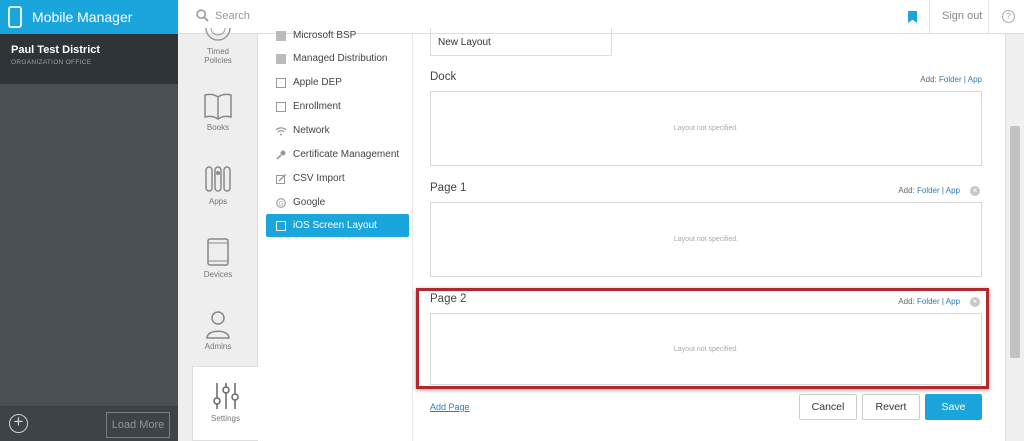  What do you see at coordinates (912, 17) in the screenshot?
I see `bookmark-icon` at bounding box center [912, 17].